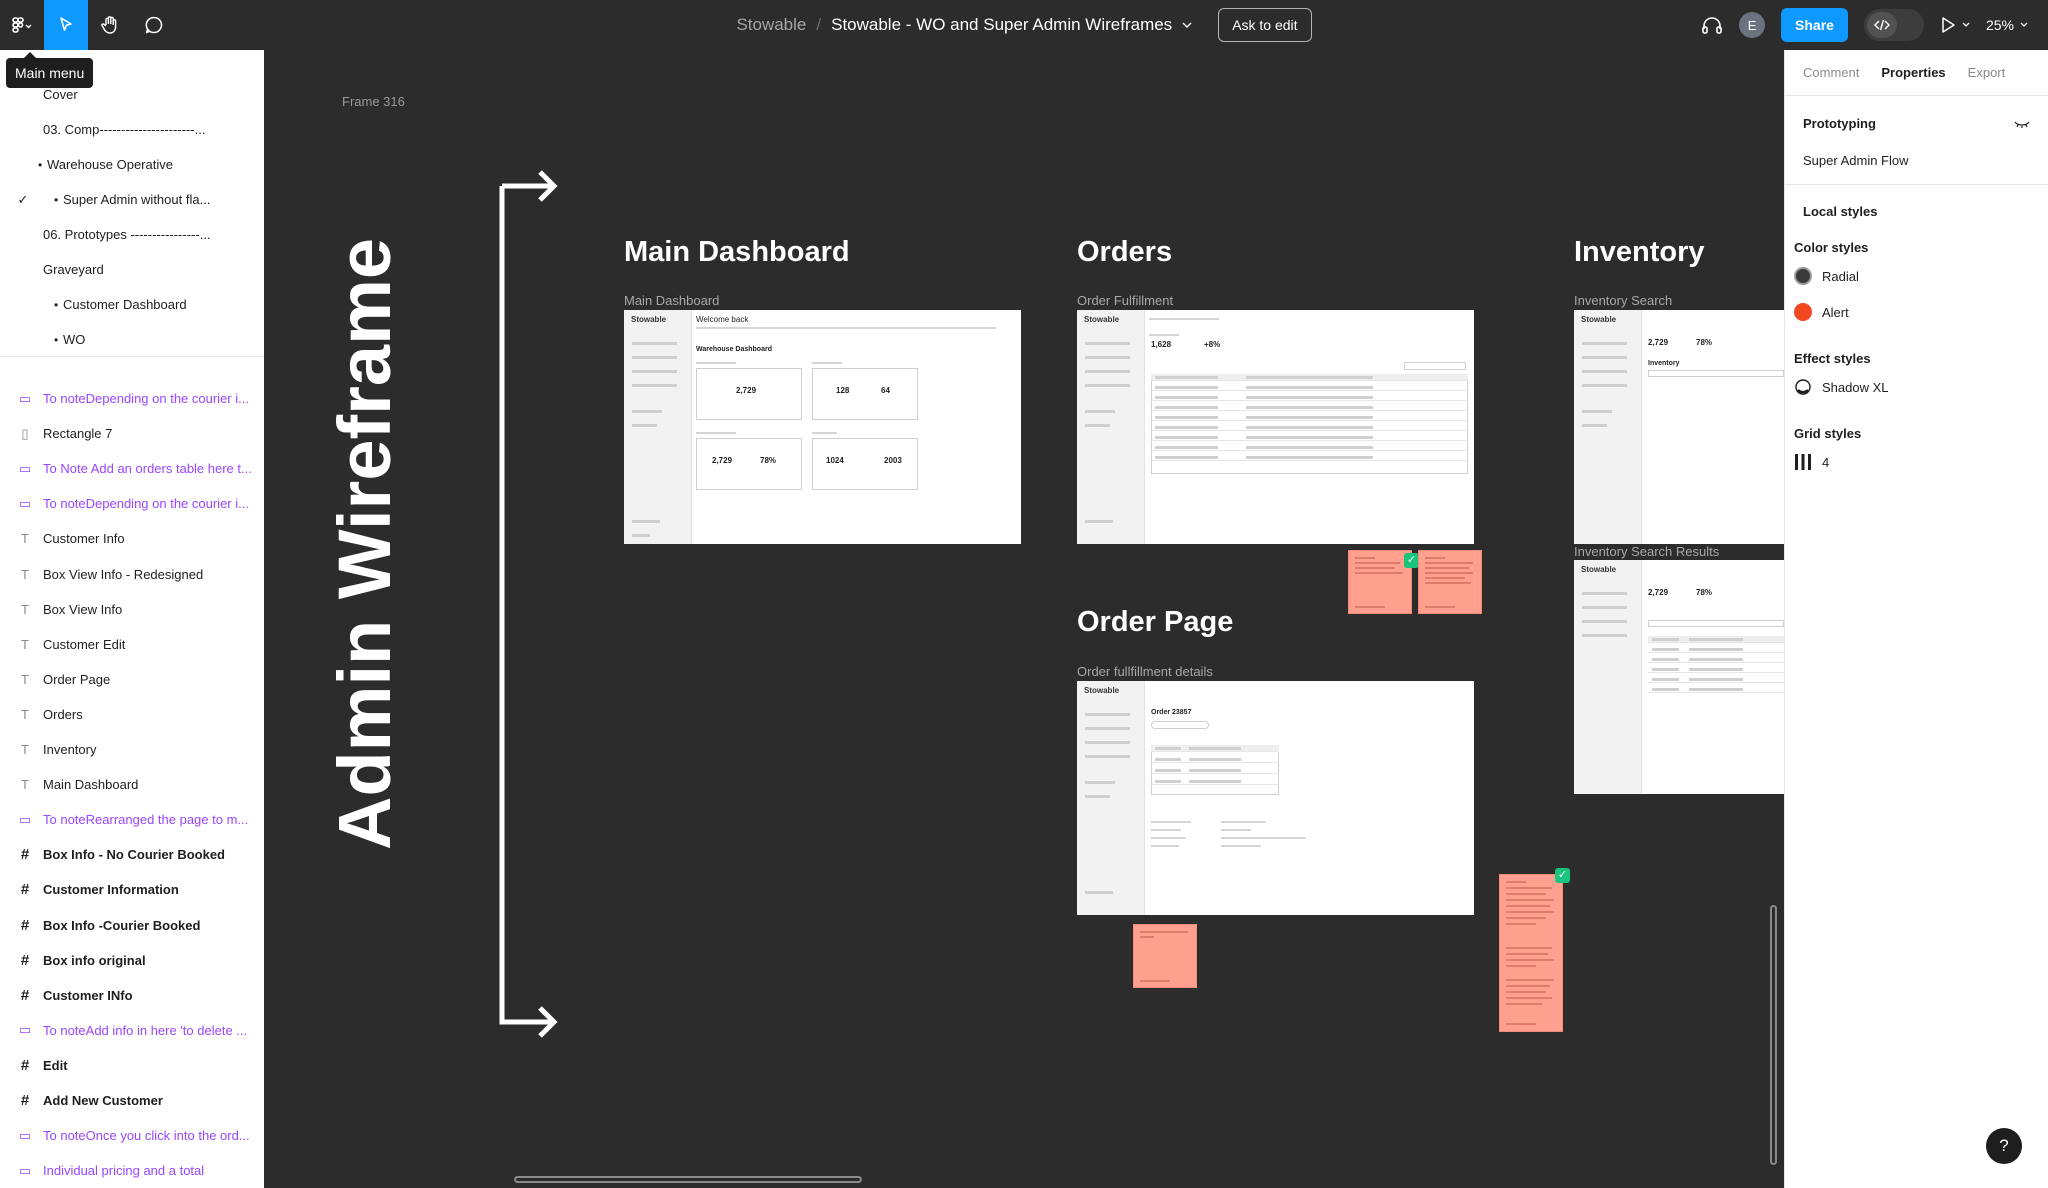 The height and width of the screenshot is (1188, 2048). What do you see at coordinates (771, 25) in the screenshot?
I see `team-name: Stowable` at bounding box center [771, 25].